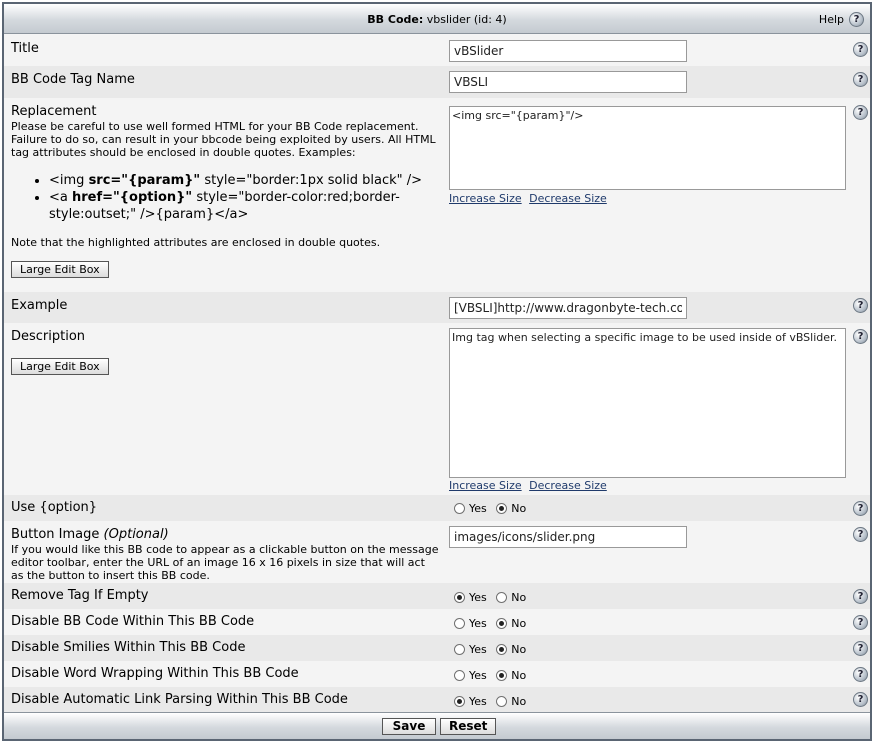 The image size is (878, 747). Describe the element at coordinates (39, 305) in the screenshot. I see `example-label: Example` at that location.